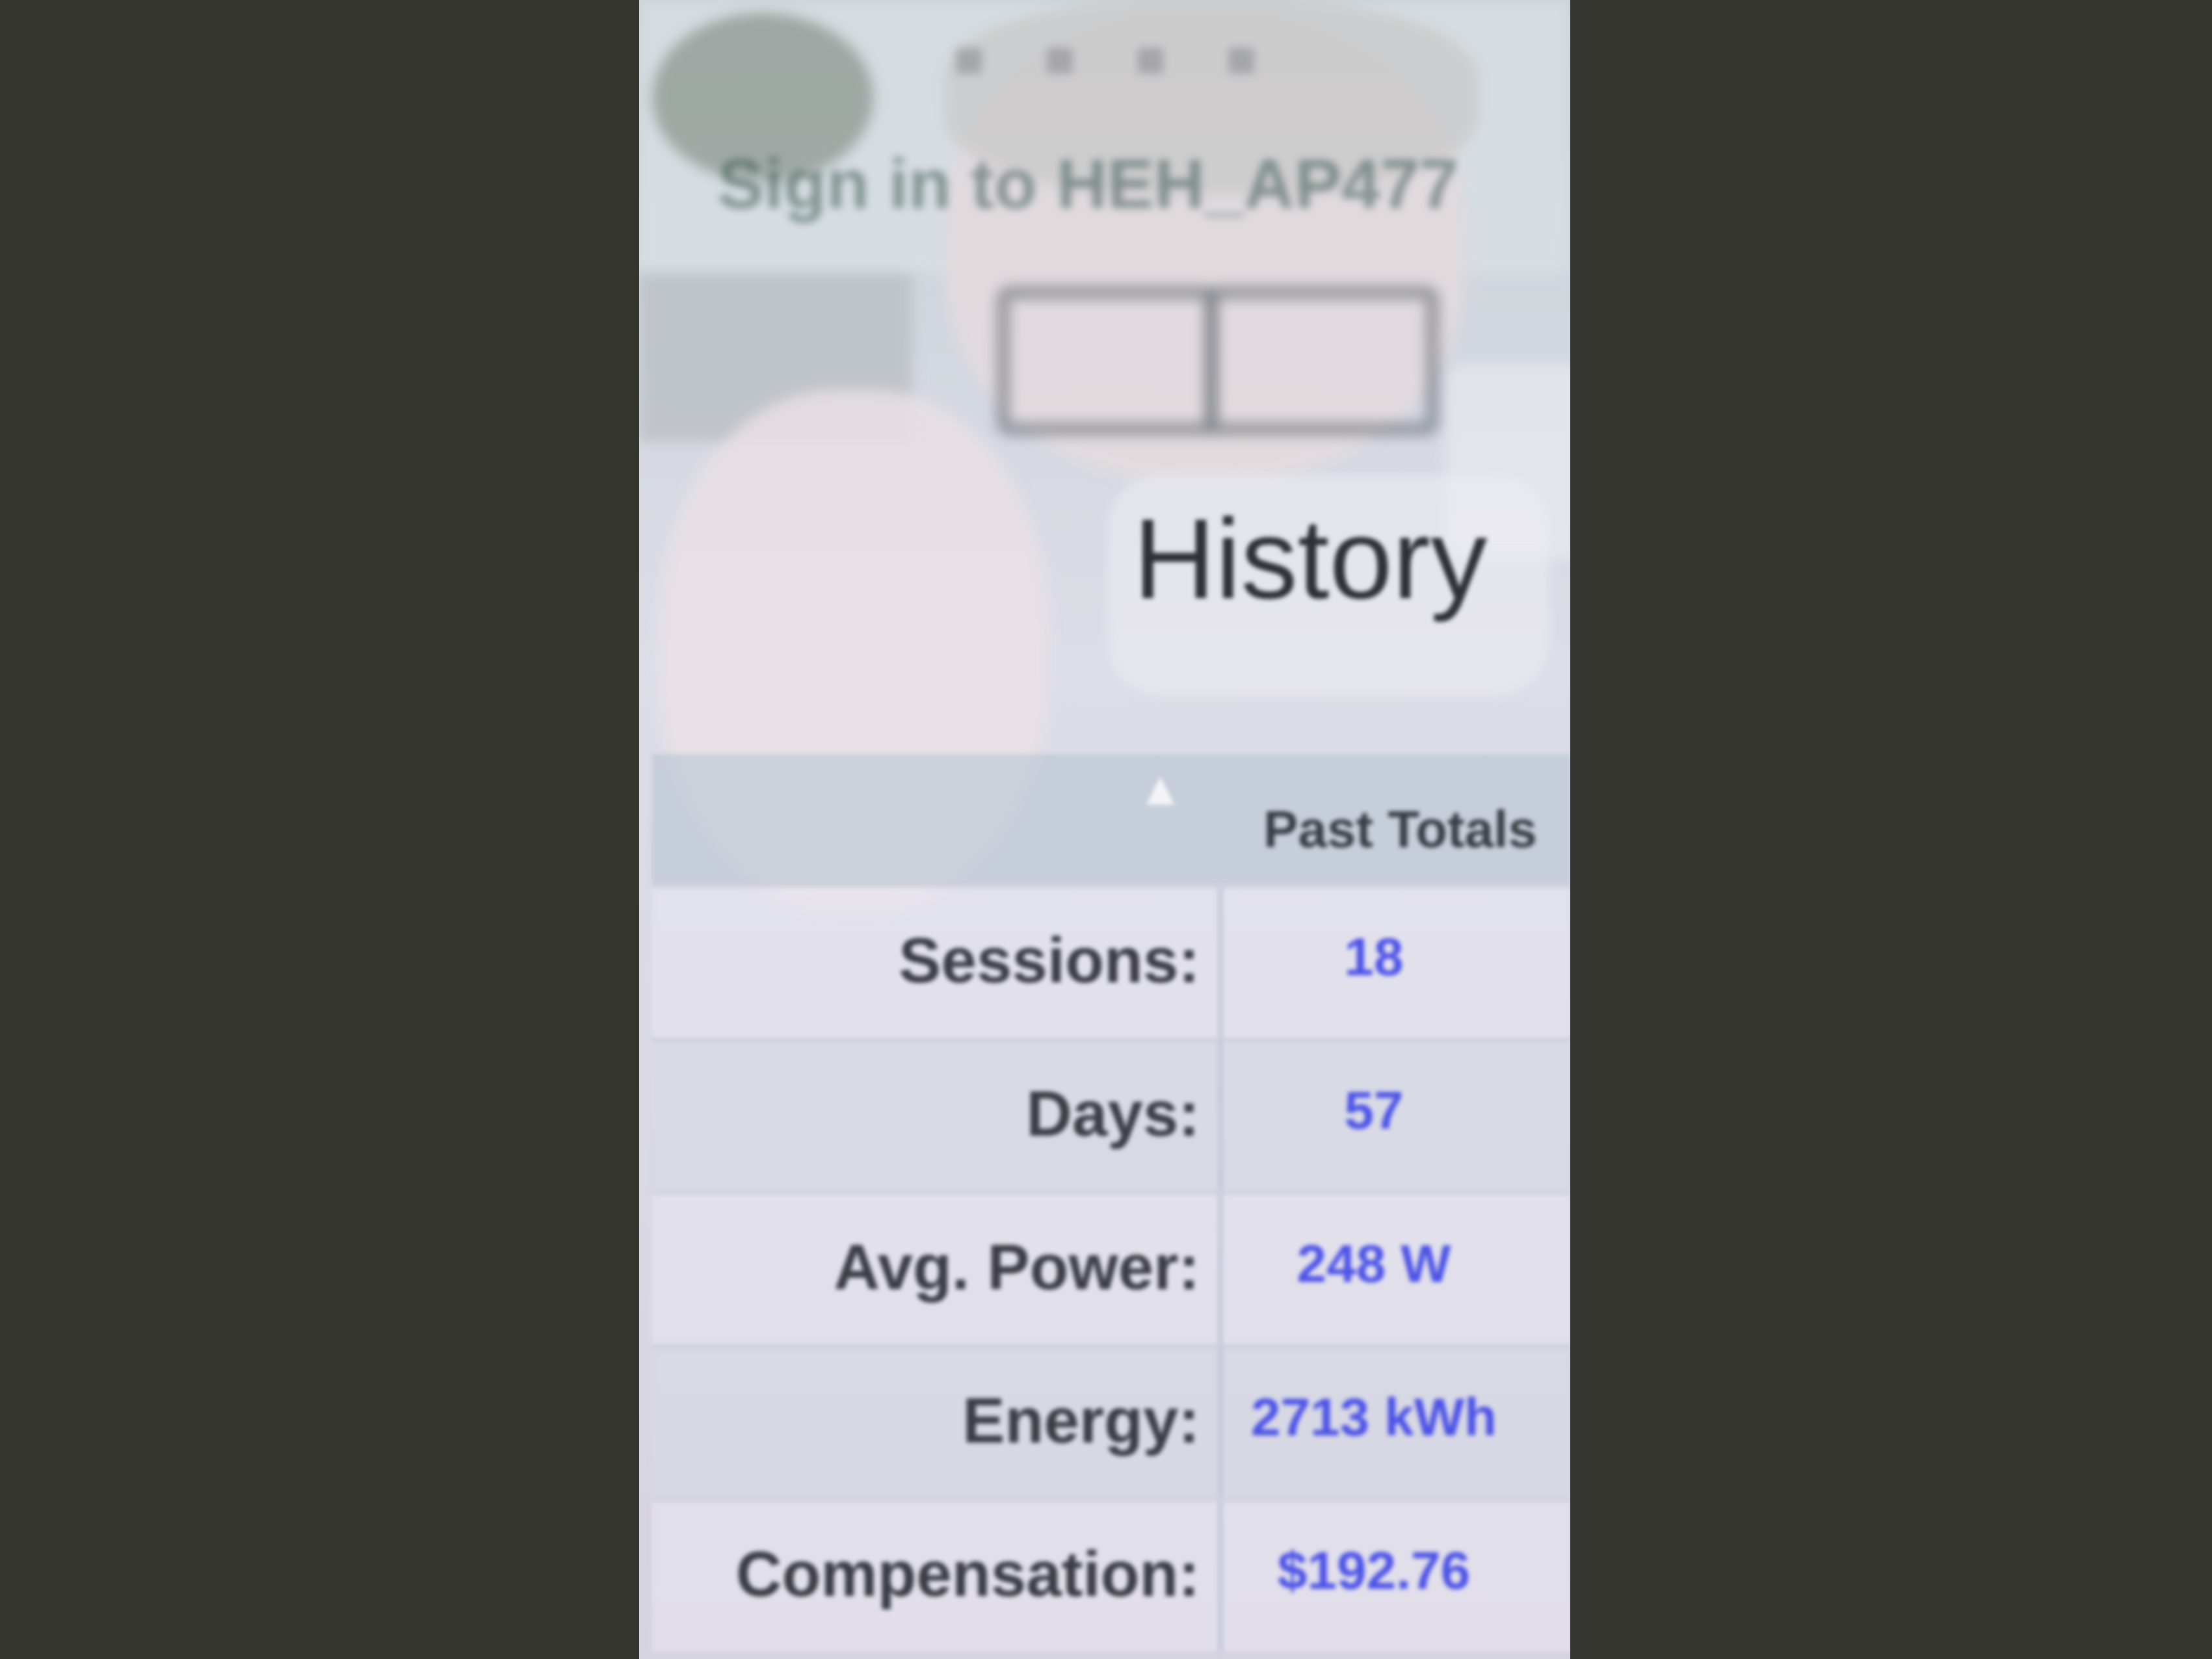  I want to click on table-row-sessions: Sessions: 18, so click(1111, 961).